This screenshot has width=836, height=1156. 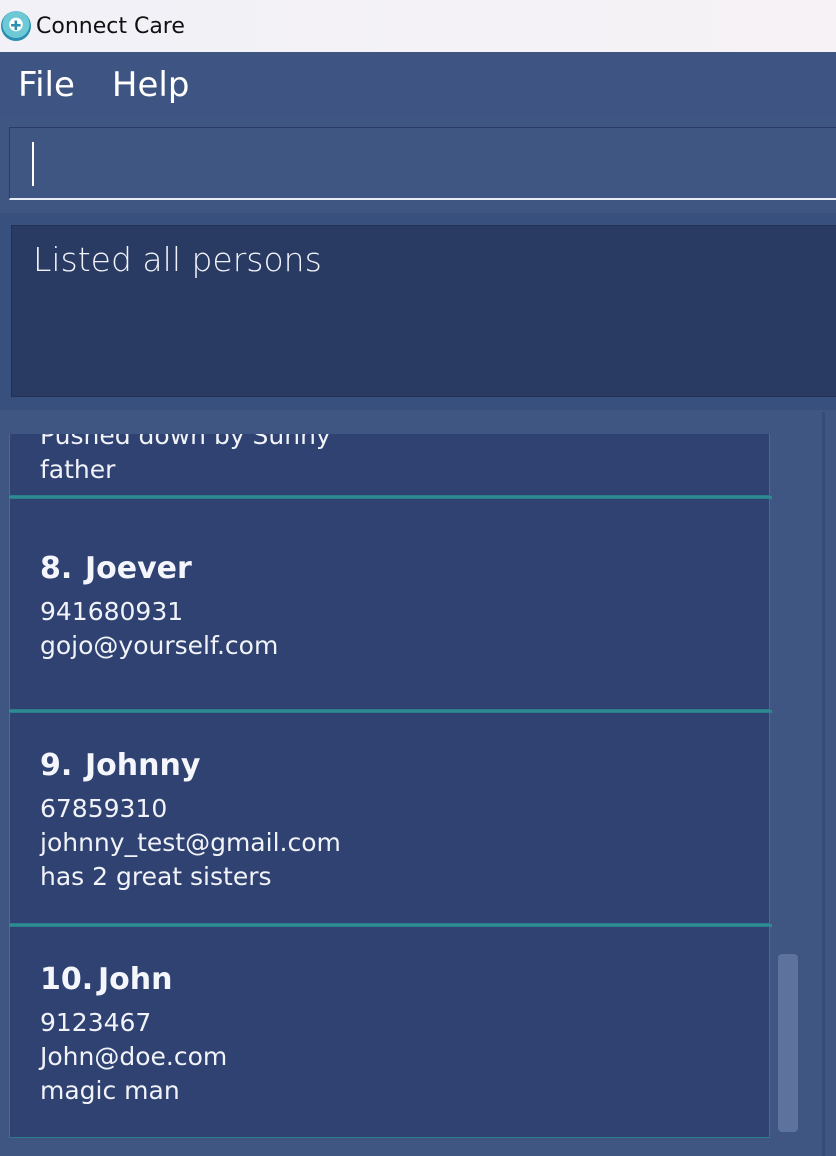 What do you see at coordinates (110, 26) in the screenshot?
I see `window-title: Connect Care` at bounding box center [110, 26].